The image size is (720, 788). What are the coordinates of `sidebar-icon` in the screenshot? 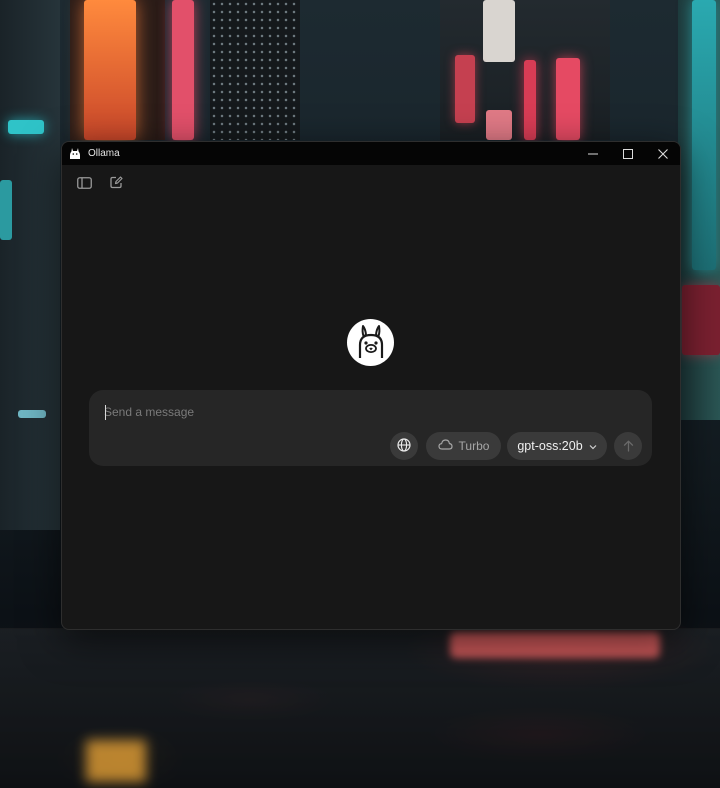 It's located at (84, 183).